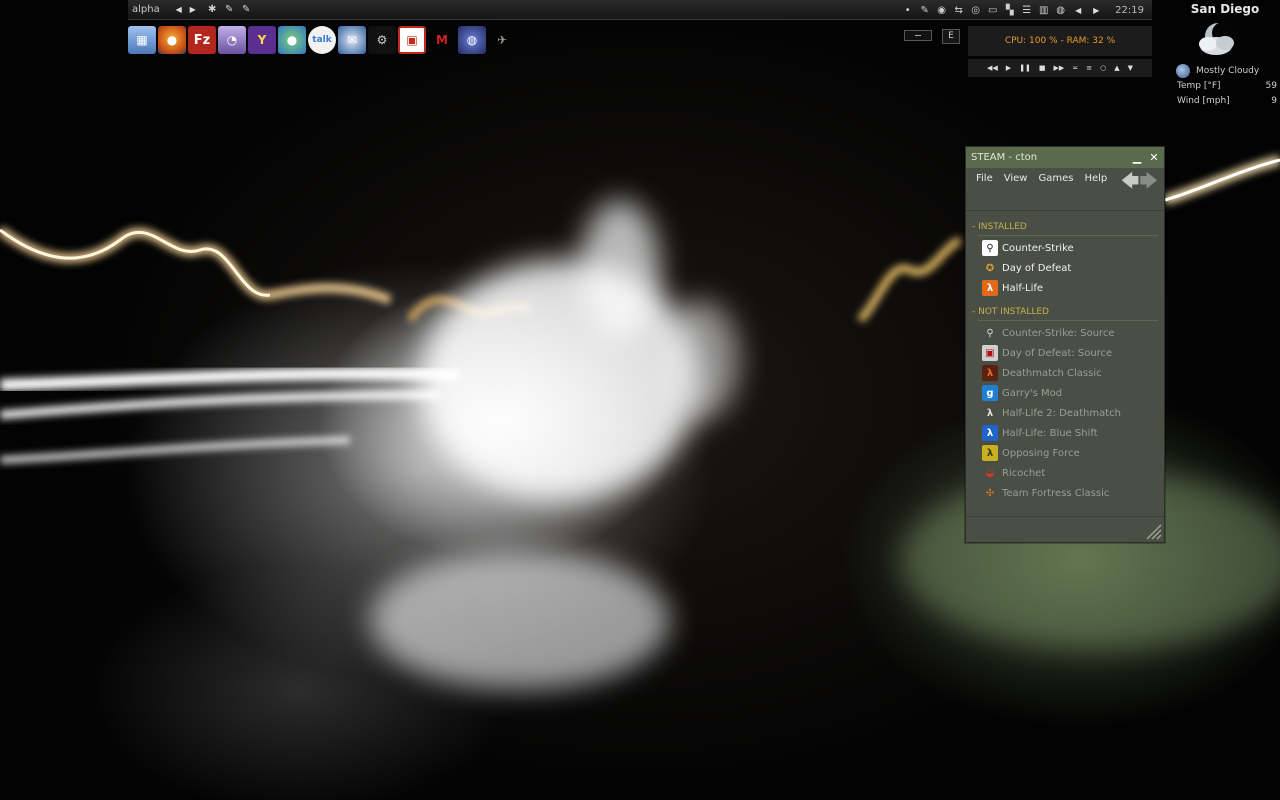  What do you see at coordinates (1043, 10) in the screenshot?
I see `signal-icon: ▥` at bounding box center [1043, 10].